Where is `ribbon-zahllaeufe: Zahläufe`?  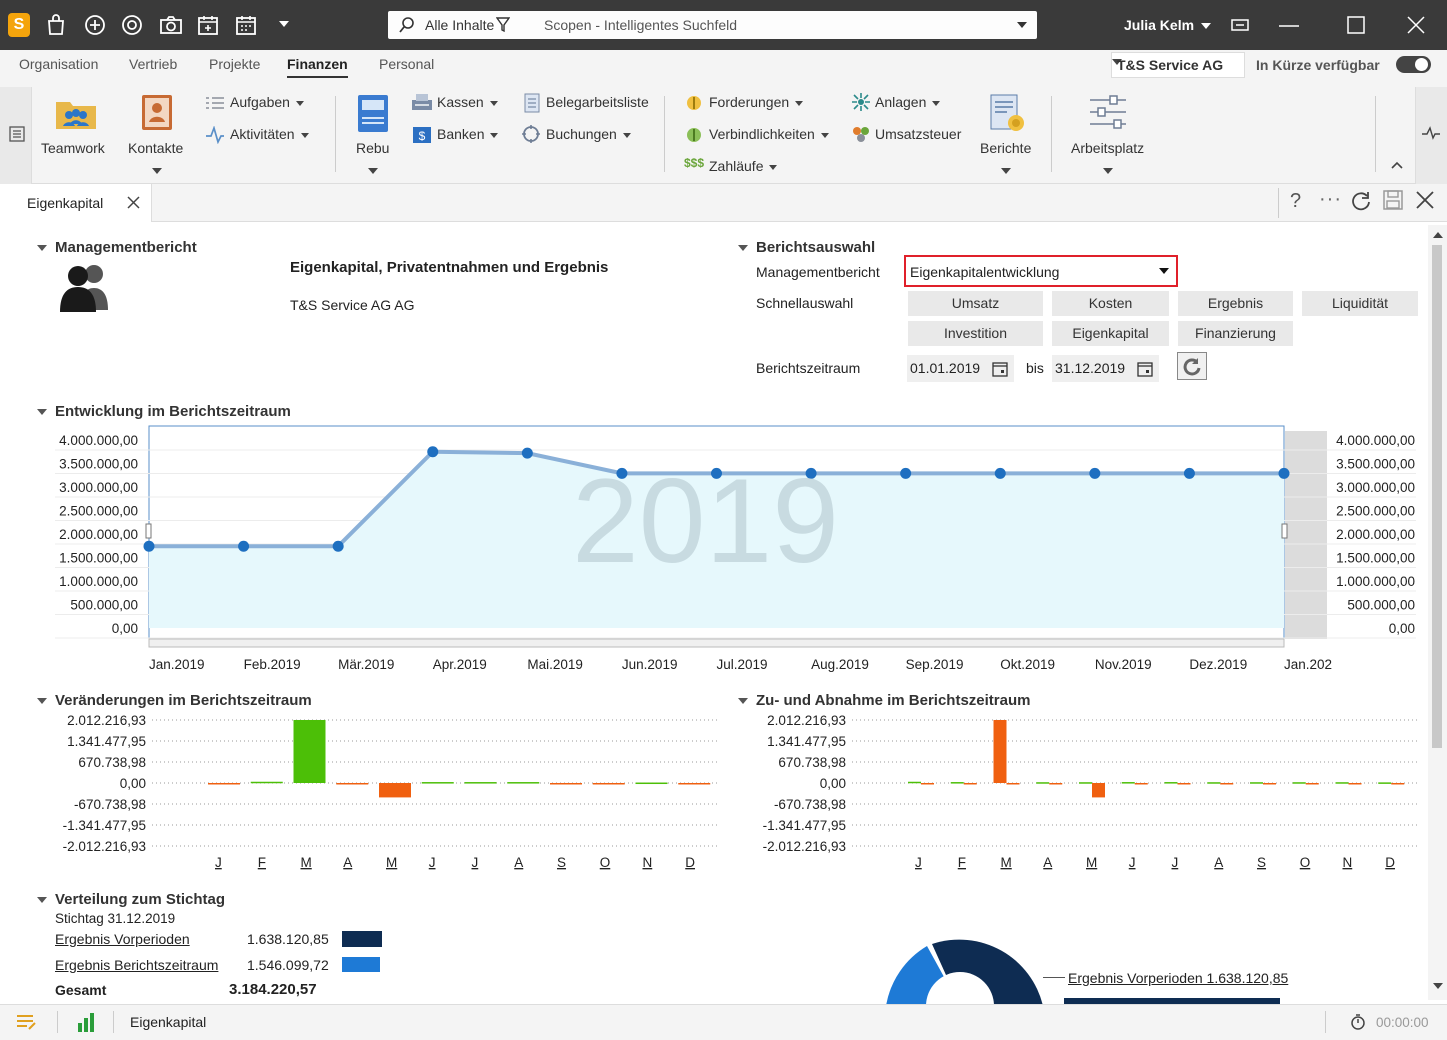
ribbon-zahllaeufe: Zahläufe is located at coordinates (743, 166).